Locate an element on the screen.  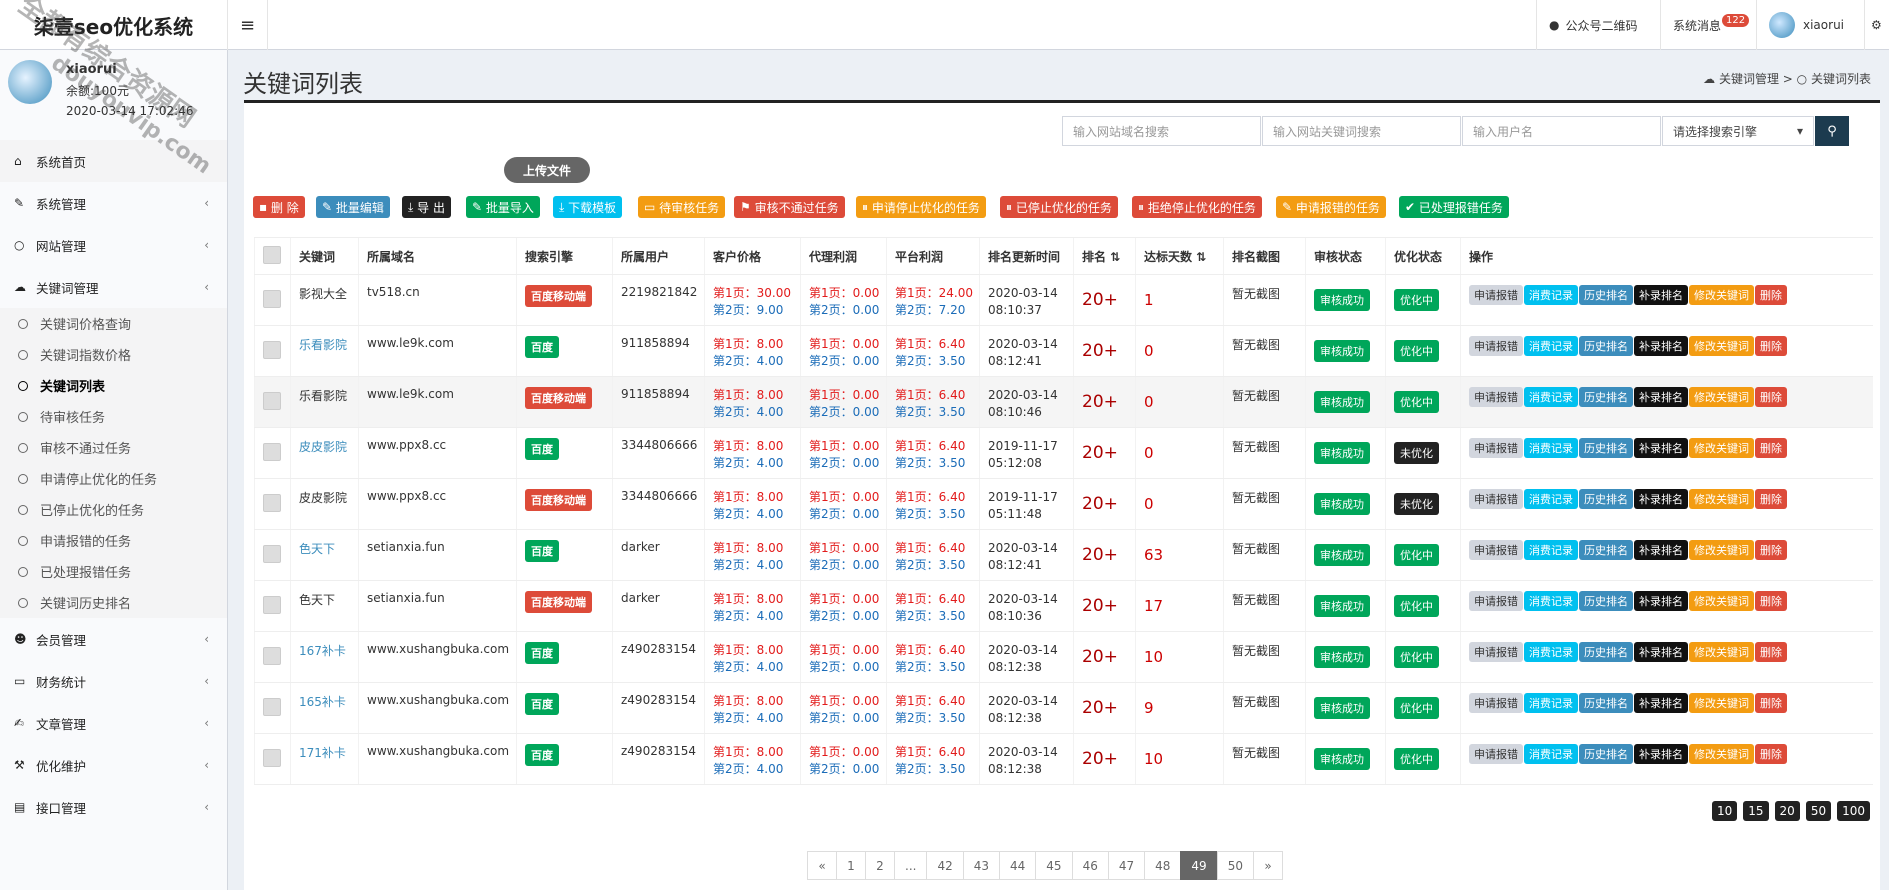
request-error-button: ✎ 申请报错的任务 is located at coordinates (1331, 207).